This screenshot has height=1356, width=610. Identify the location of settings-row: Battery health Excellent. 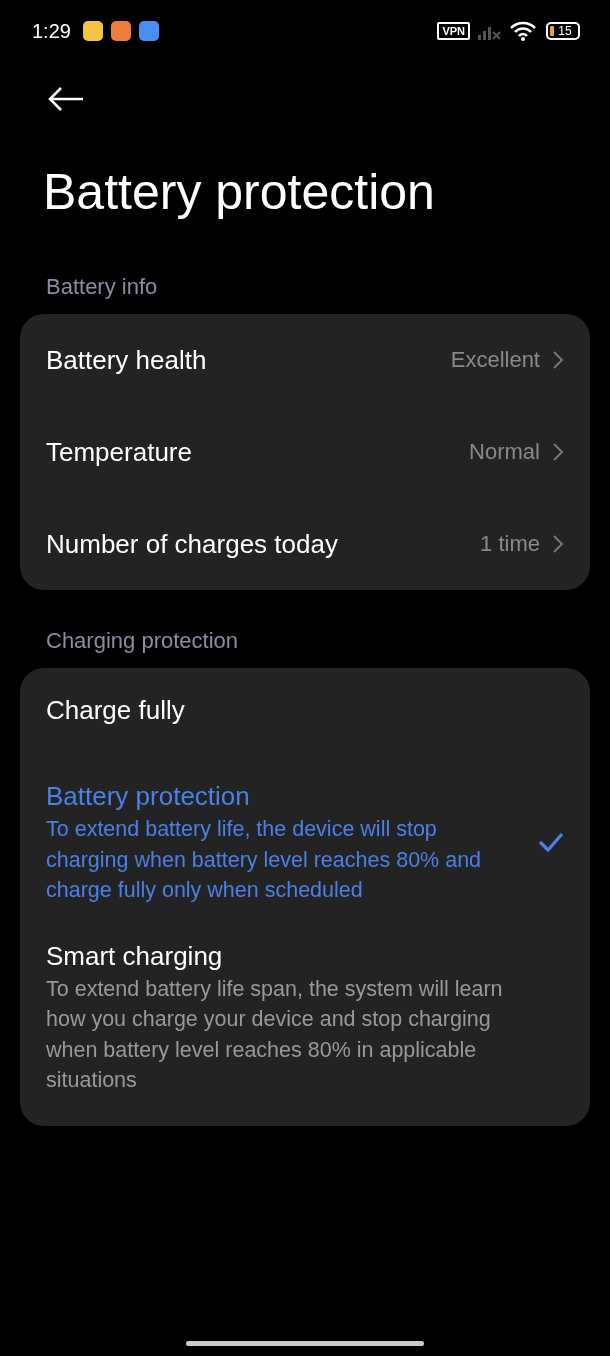
(305, 360).